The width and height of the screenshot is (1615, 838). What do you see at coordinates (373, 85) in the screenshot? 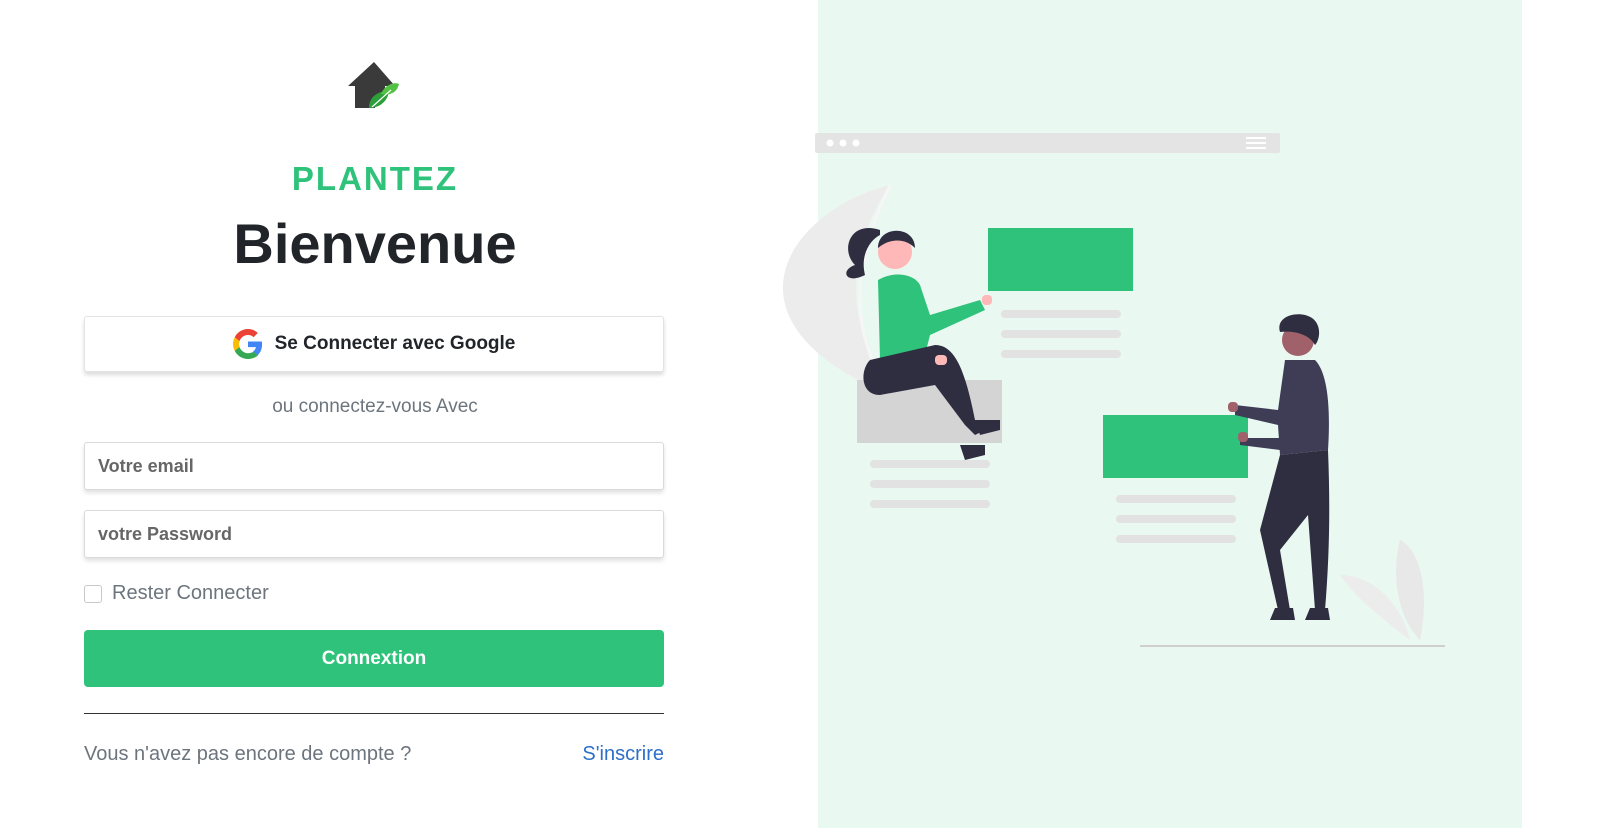
I see `house-leaf-icon` at bounding box center [373, 85].